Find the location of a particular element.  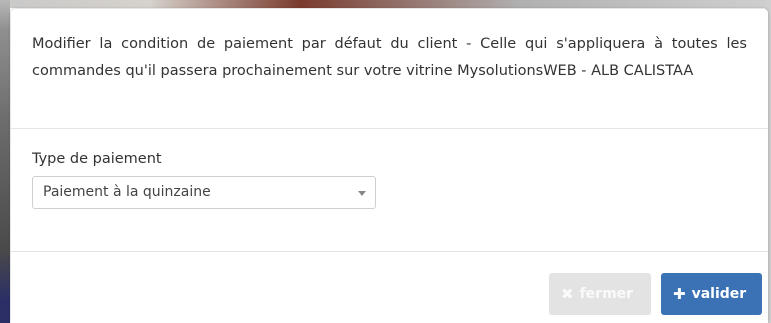

backdrop-left is located at coordinates (5, 161).